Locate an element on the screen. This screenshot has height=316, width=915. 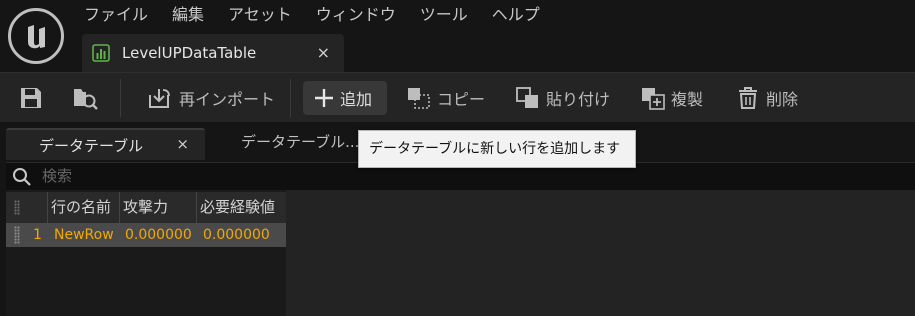
browse-folder-icon is located at coordinates (86, 99).